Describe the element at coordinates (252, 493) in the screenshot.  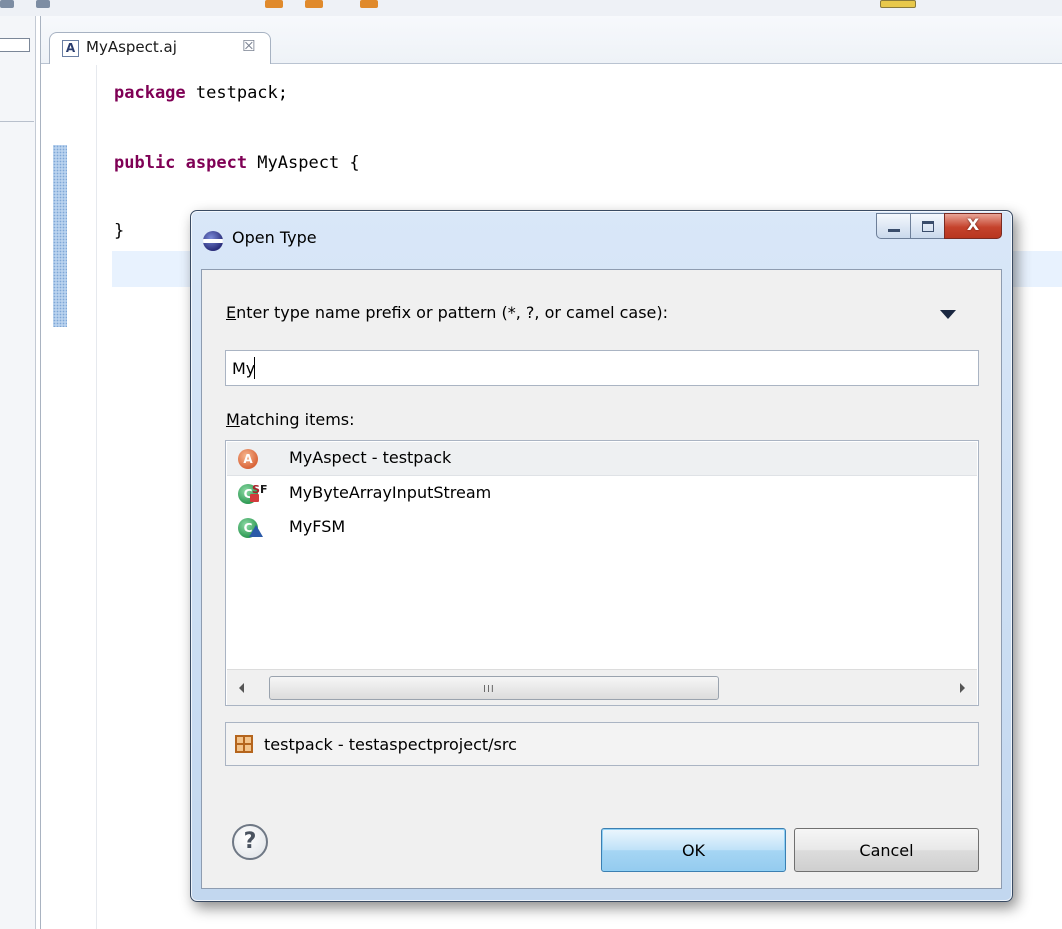
I see `static-final-class-icon: C SF` at that location.